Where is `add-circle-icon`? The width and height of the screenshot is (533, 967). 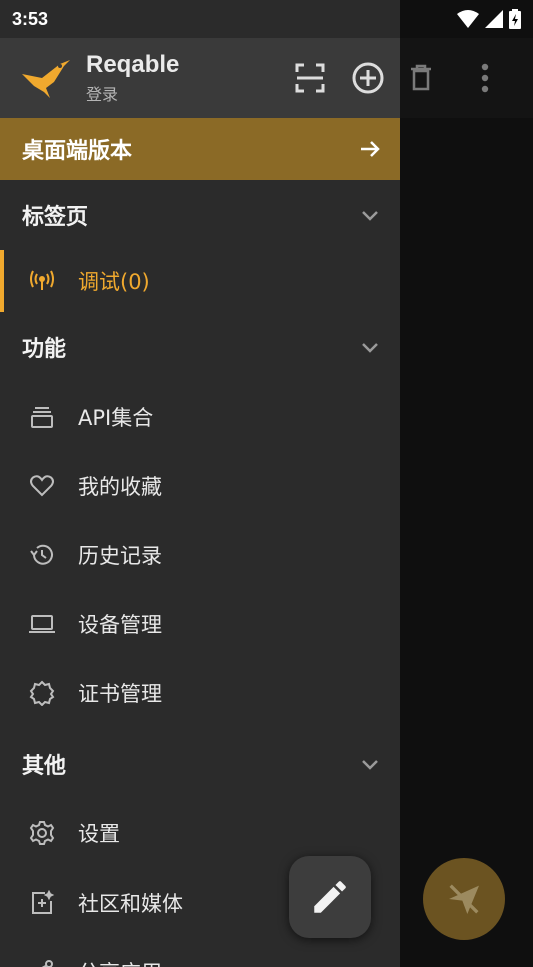
add-circle-icon is located at coordinates (368, 78).